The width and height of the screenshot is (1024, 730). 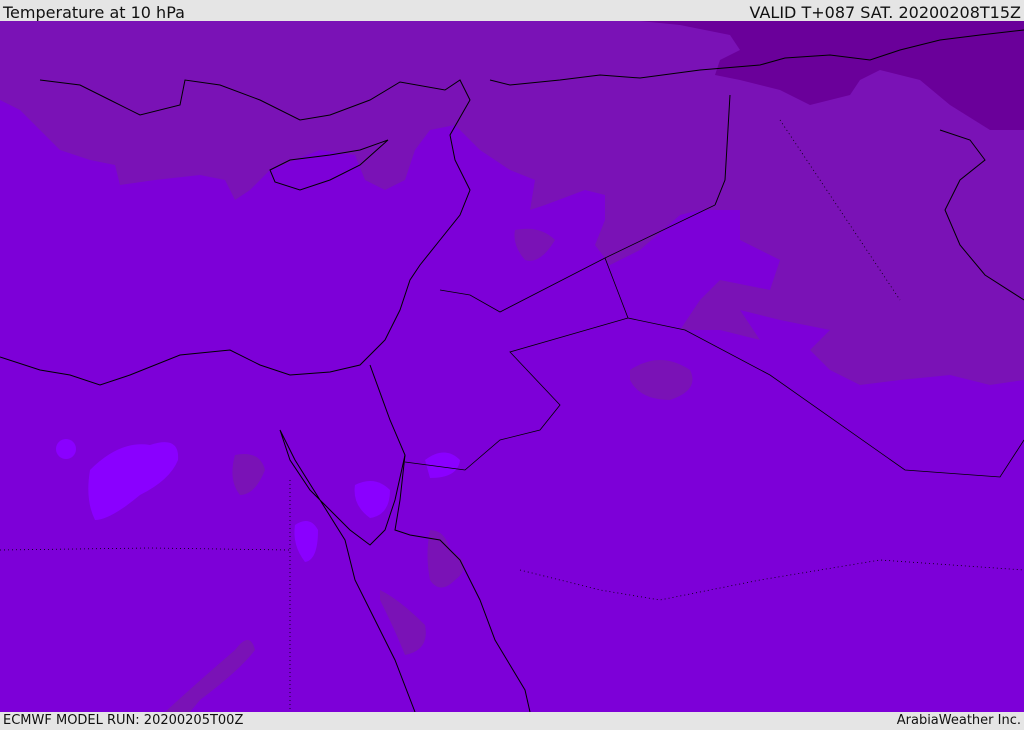 I want to click on warm-patch, so click(x=66, y=449).